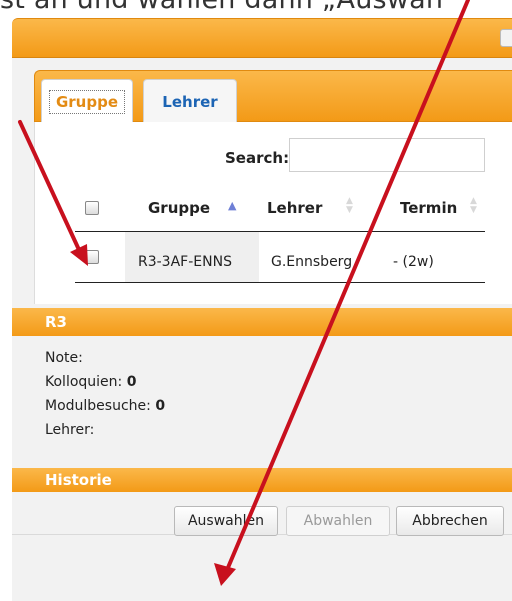 This screenshot has width=512, height=601. What do you see at coordinates (262, 38) in the screenshot?
I see `dialog-title-bar` at bounding box center [262, 38].